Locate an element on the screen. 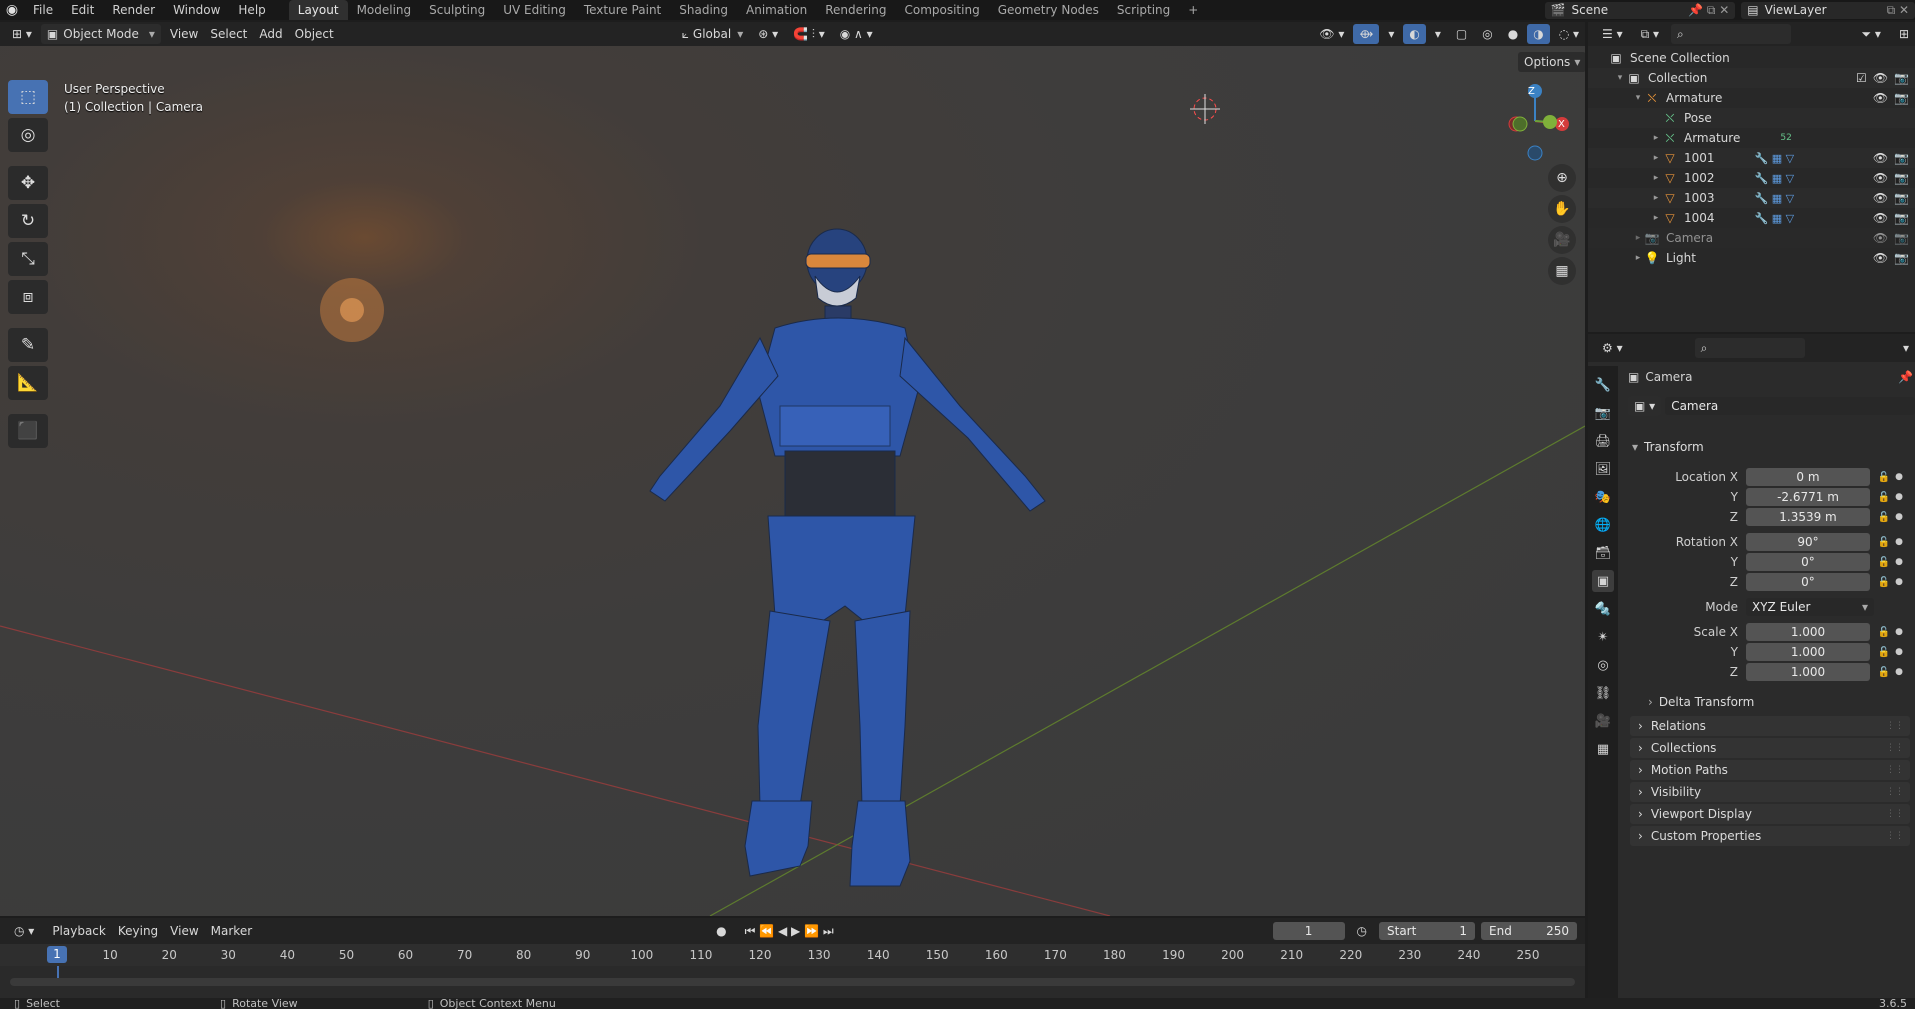  pan-button: ✋ is located at coordinates (1562, 209).